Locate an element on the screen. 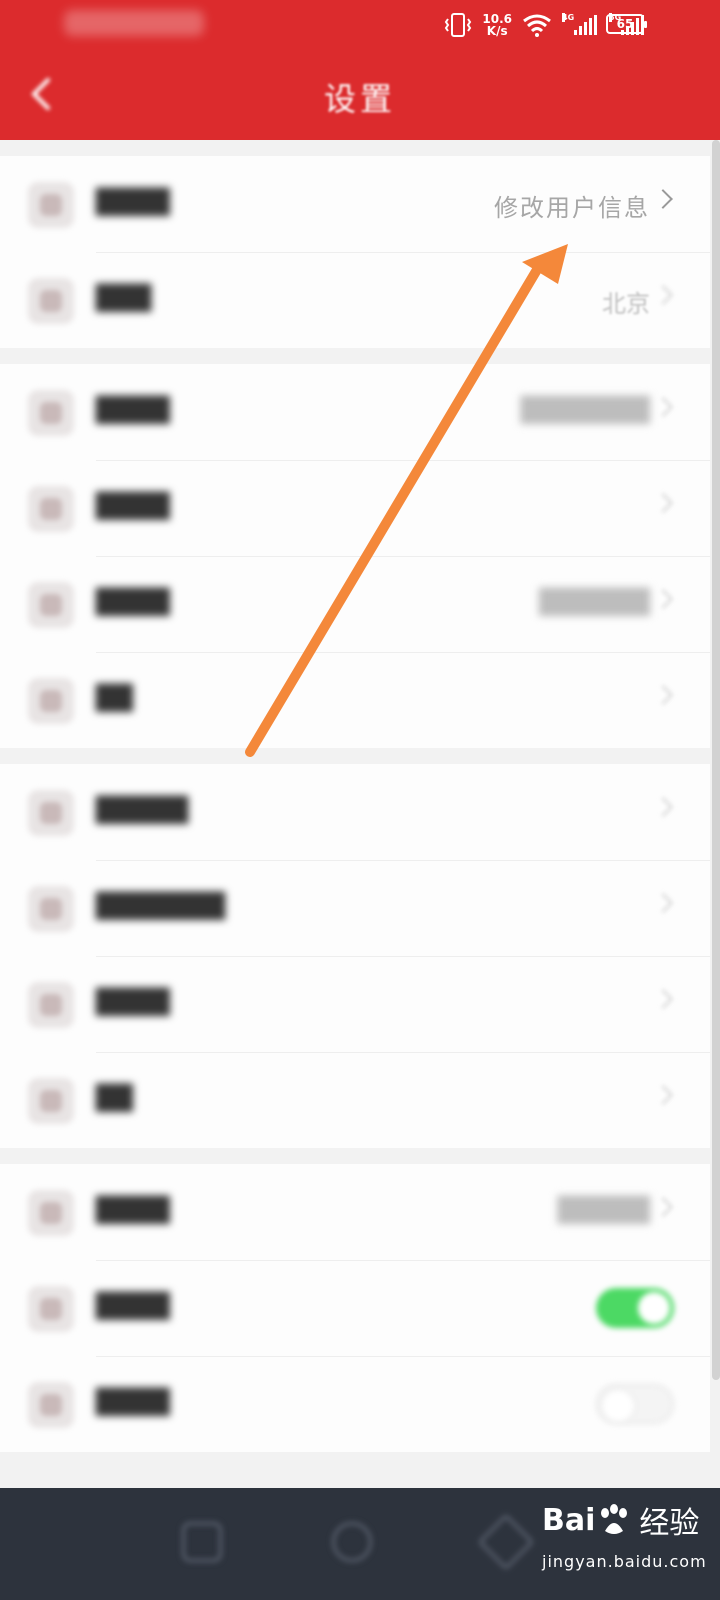  agreement-icon is located at coordinates (51, 1005).